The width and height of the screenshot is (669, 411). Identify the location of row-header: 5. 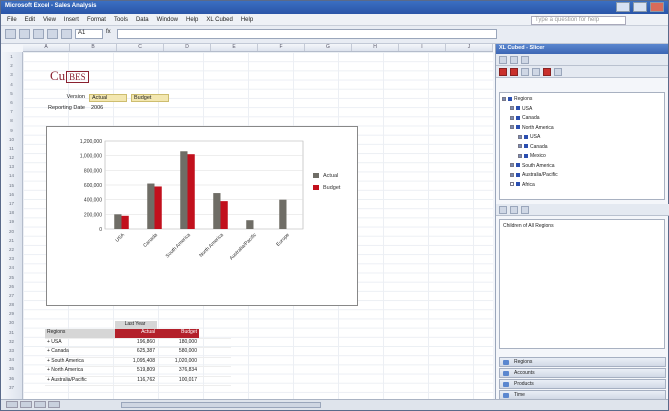
(11, 93).